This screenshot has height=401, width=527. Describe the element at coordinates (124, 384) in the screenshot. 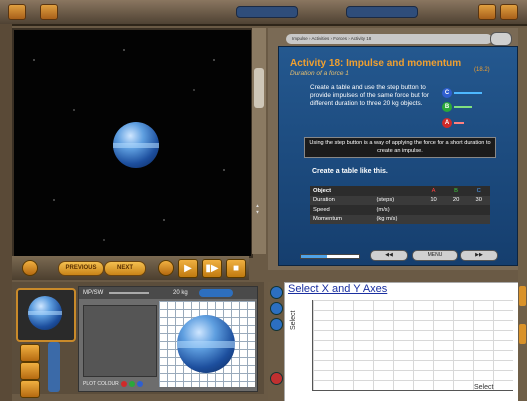

I see `colour-swatch-red` at that location.